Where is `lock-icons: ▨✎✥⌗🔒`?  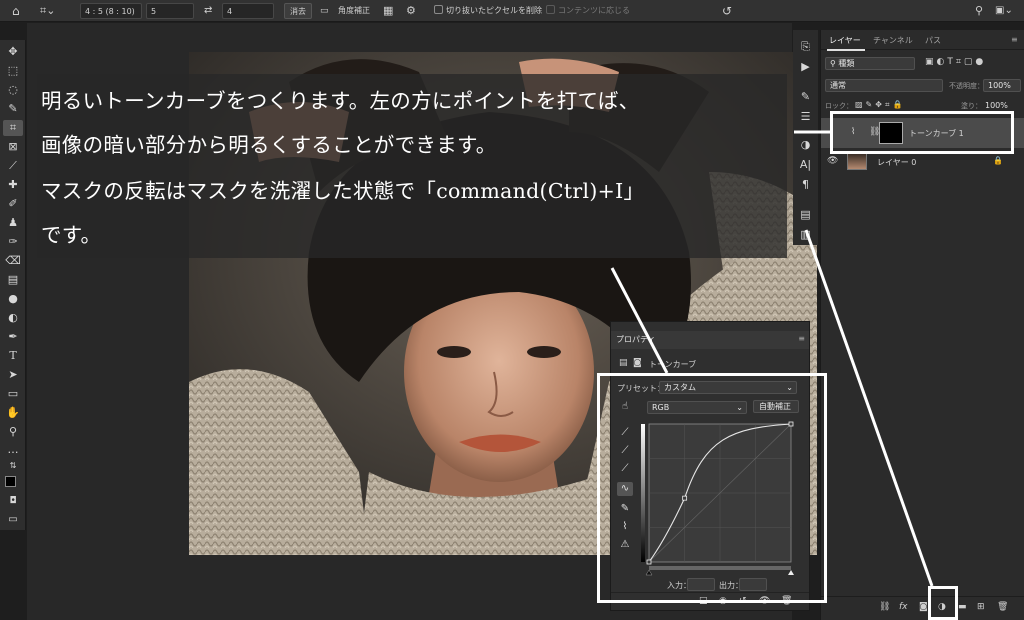
lock-icons: ▨✎✥⌗🔒 is located at coordinates (880, 105).